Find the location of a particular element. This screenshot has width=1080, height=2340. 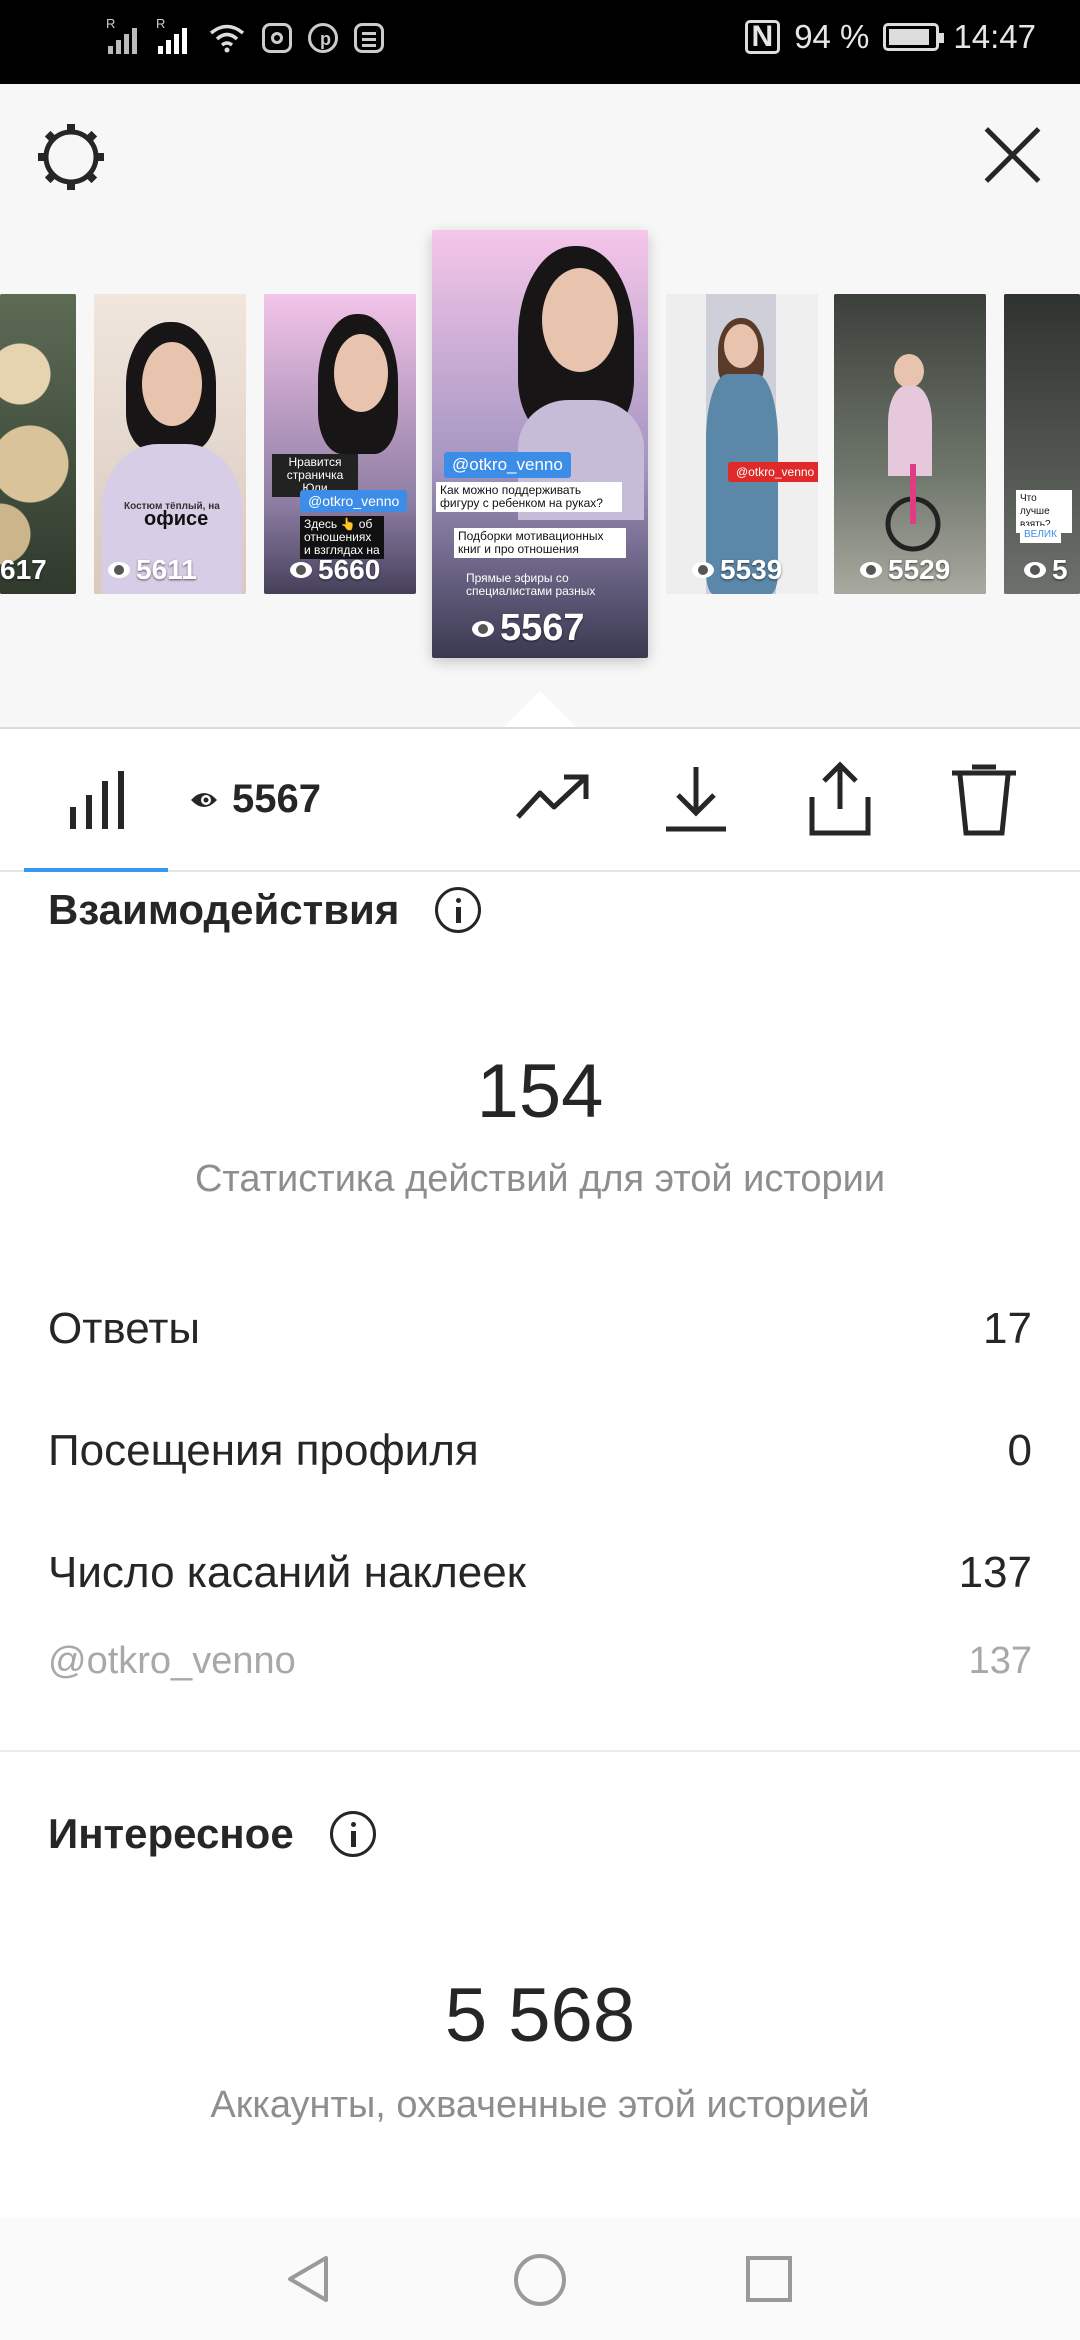

settings-gear-icon is located at coordinates (71, 157).